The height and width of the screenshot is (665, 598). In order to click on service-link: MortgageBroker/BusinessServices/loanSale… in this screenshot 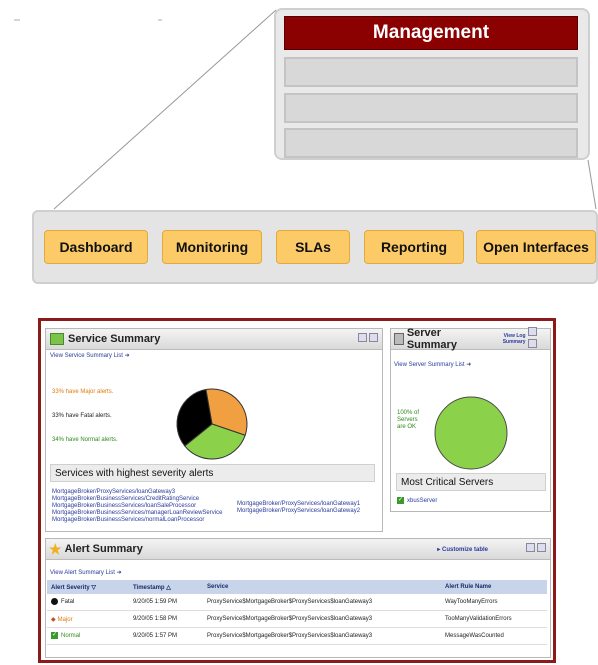, I will do `click(137, 506)`.